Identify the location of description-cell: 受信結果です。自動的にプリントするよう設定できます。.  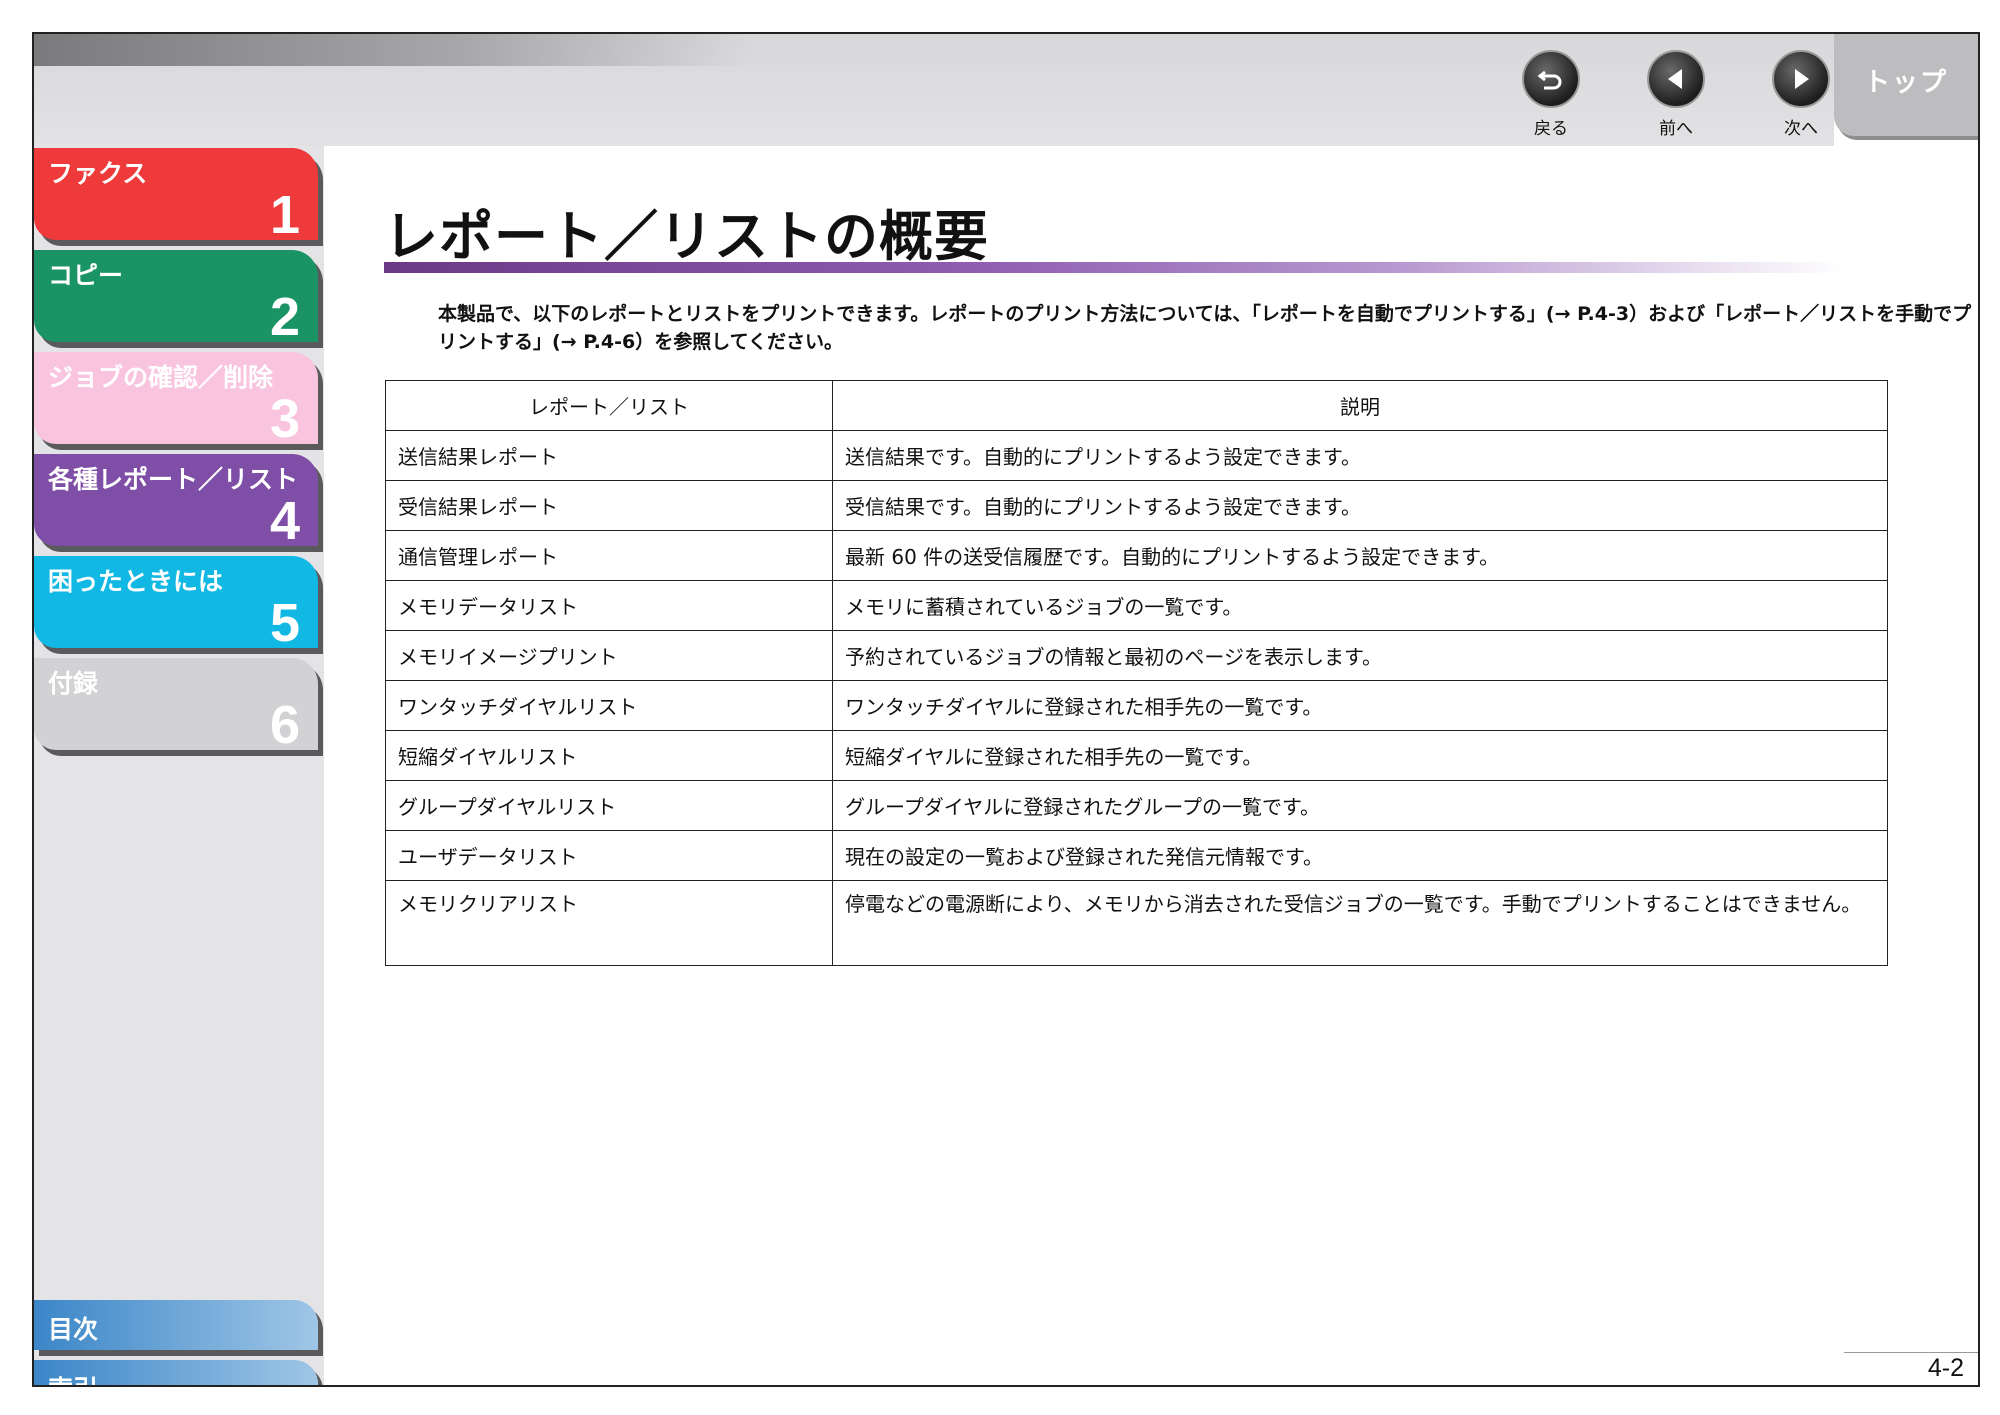
(1360, 505).